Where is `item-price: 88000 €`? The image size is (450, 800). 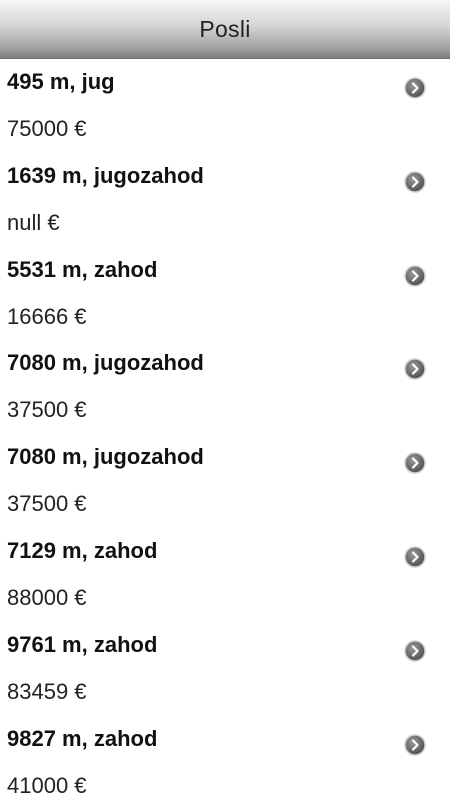 item-price: 88000 € is located at coordinates (47, 597).